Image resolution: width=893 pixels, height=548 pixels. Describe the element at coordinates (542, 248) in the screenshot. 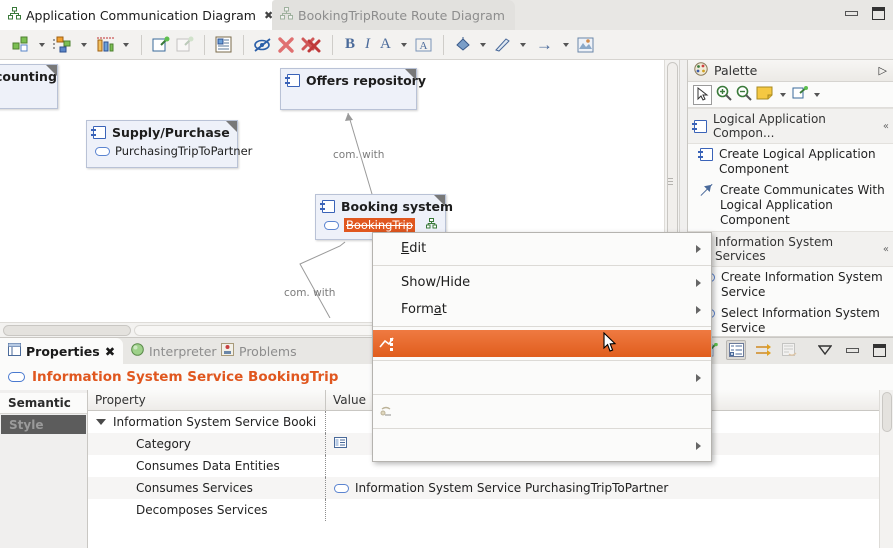

I see `menu-item-edit: Edit` at that location.